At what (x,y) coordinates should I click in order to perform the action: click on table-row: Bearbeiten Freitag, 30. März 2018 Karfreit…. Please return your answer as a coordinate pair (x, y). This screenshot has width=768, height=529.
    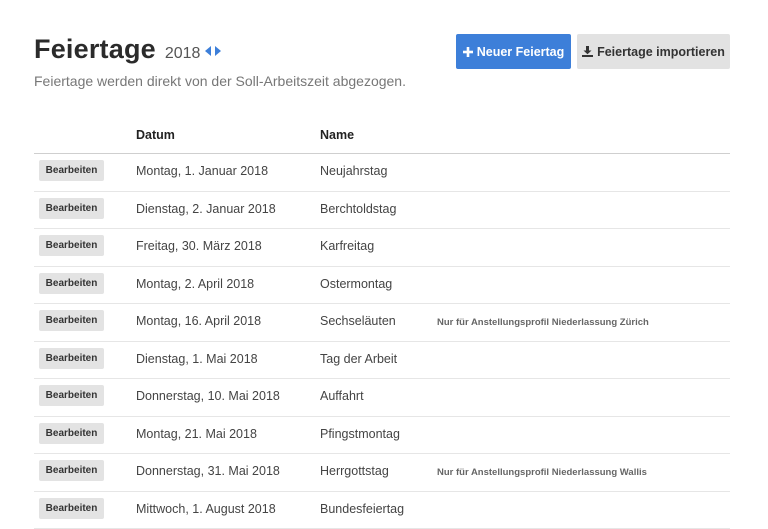
    Looking at the image, I should click on (382, 248).